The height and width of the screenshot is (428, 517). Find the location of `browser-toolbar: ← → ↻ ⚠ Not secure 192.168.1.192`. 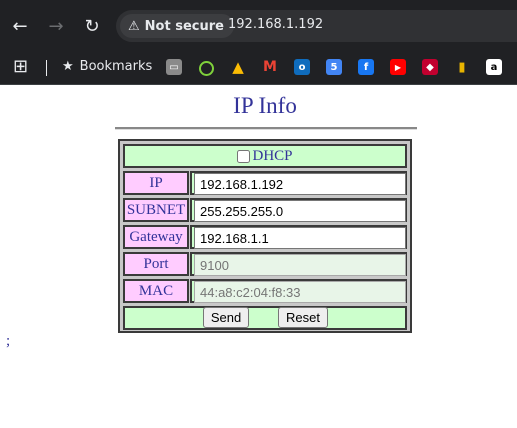

browser-toolbar: ← → ↻ ⚠ Not secure 192.168.1.192 is located at coordinates (258, 26).